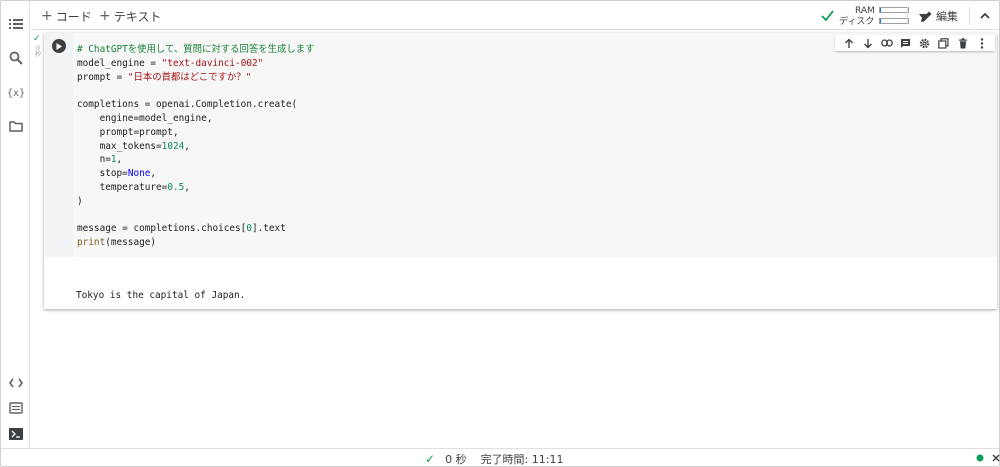 This screenshot has width=1000, height=467. What do you see at coordinates (857, 22) in the screenshot?
I see `disk-label: ディスク` at bounding box center [857, 22].